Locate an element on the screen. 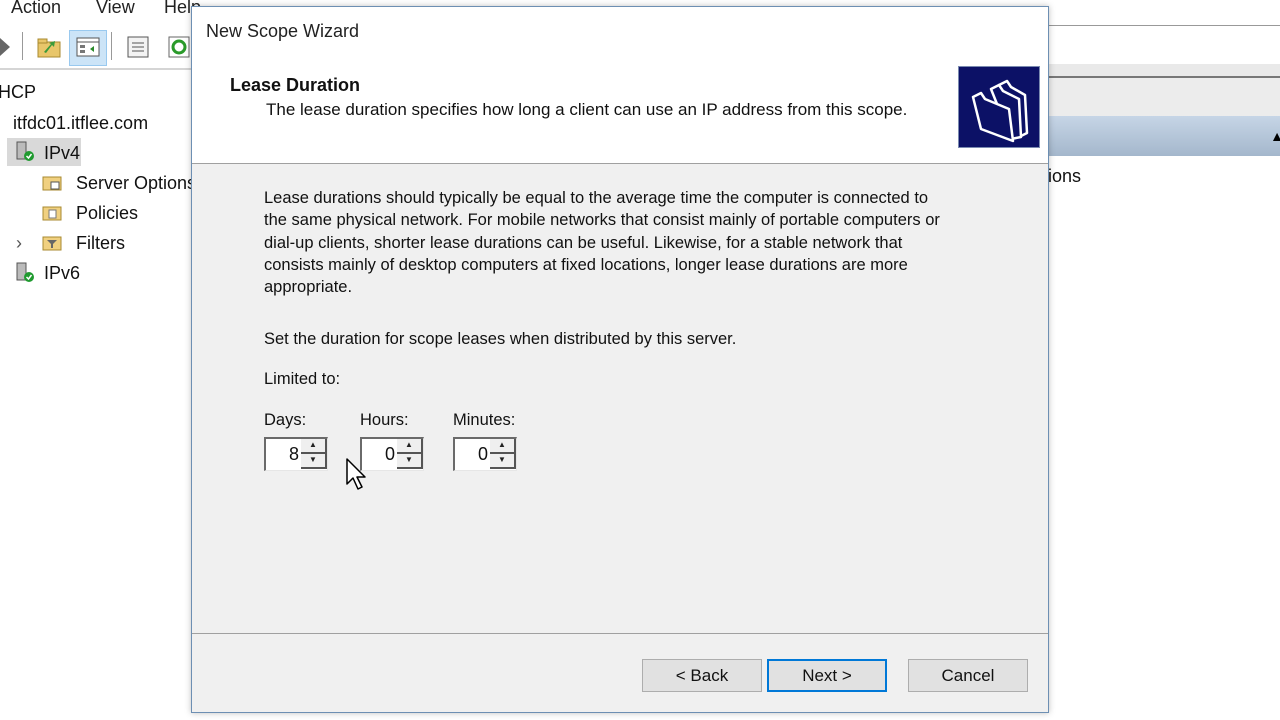 The image size is (1280, 720). wizard-folders-icon is located at coordinates (999, 107).